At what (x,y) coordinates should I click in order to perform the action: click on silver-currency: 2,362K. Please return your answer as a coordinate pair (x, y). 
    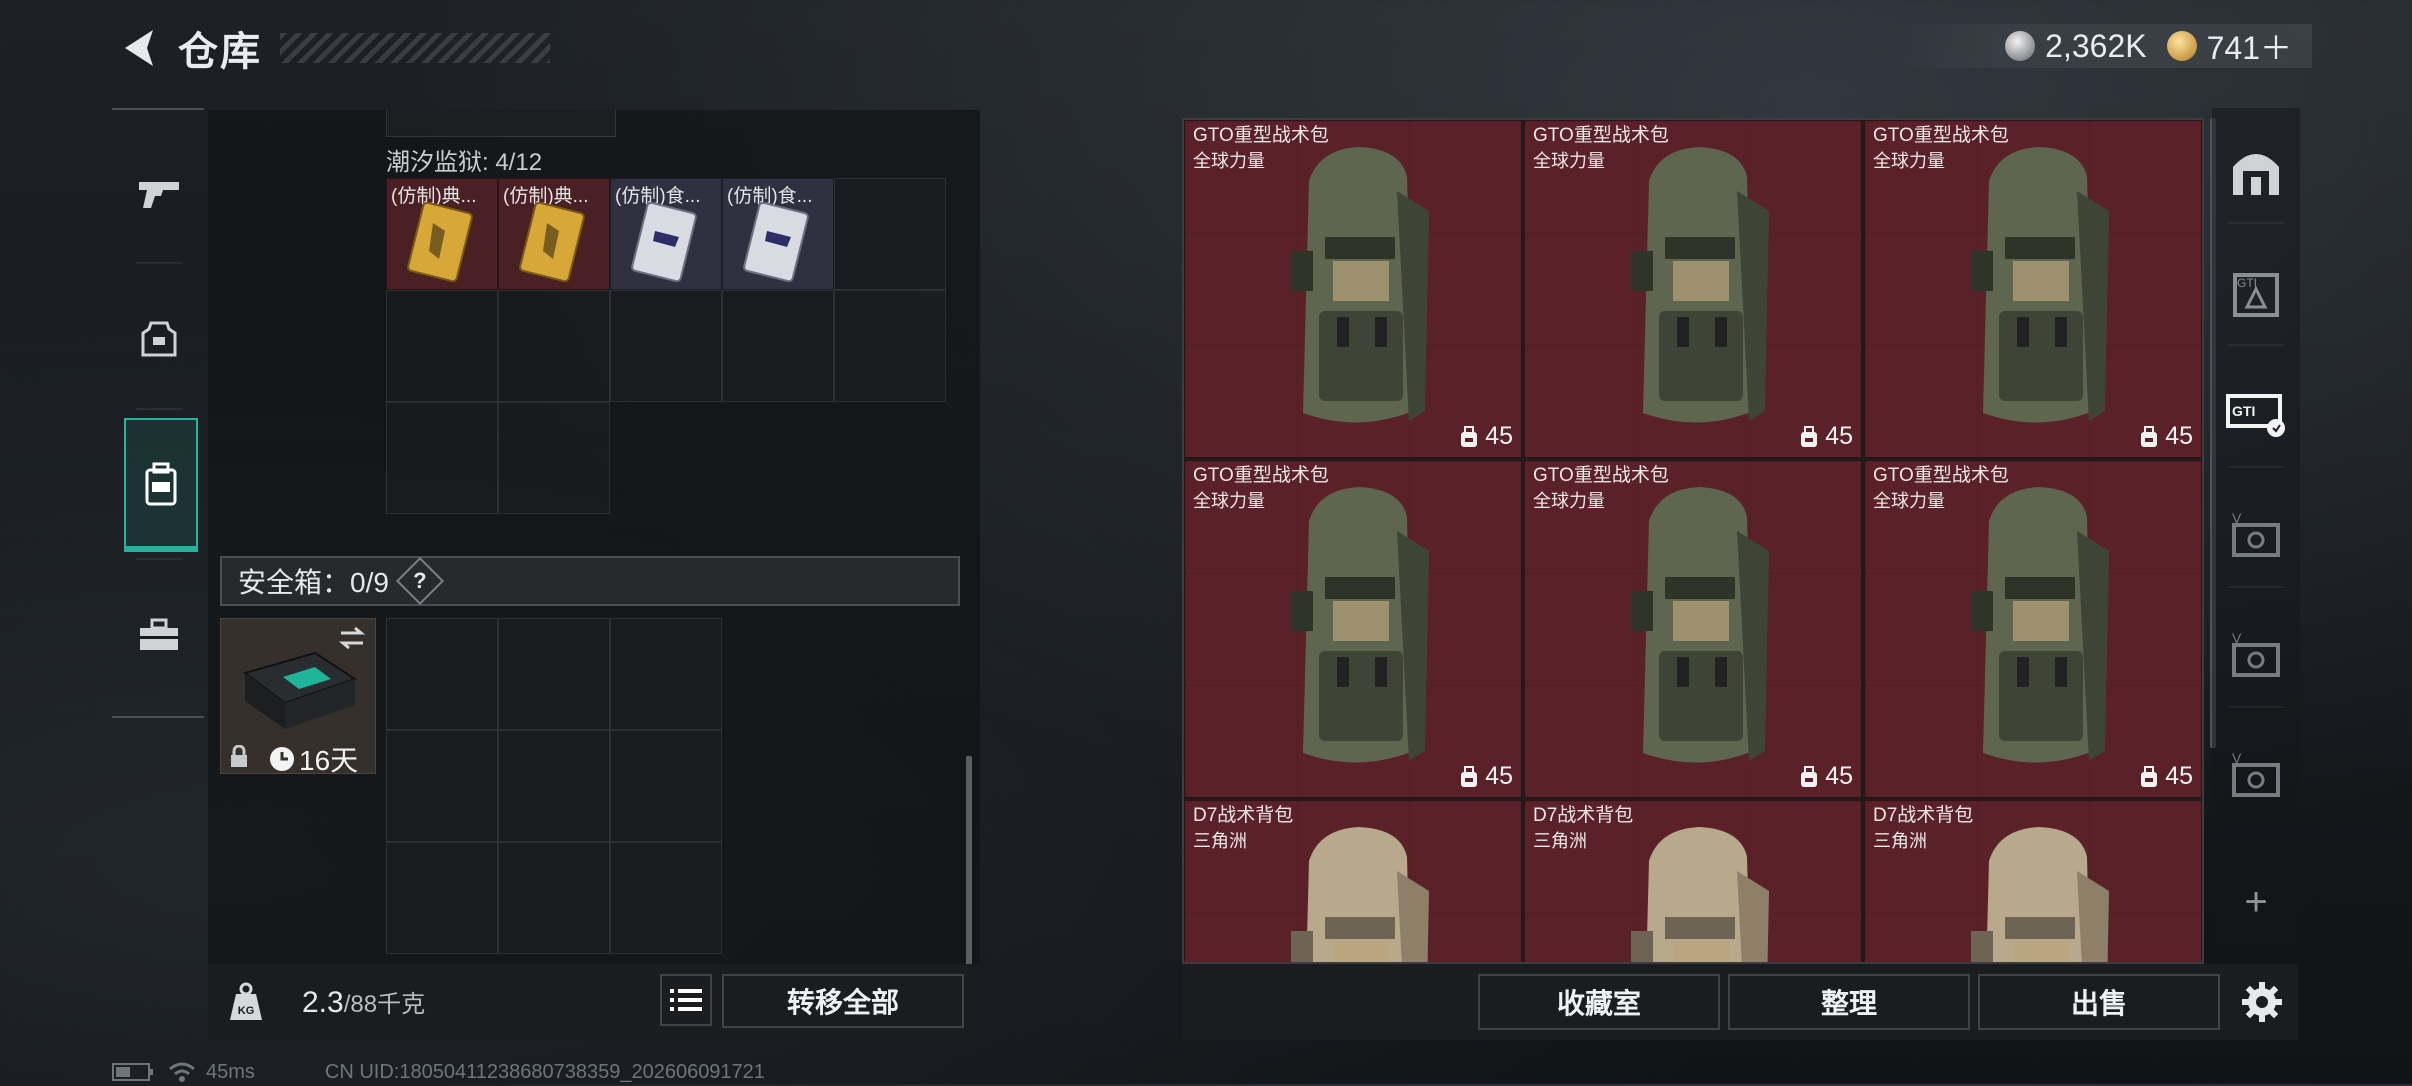
    Looking at the image, I should click on (2076, 46).